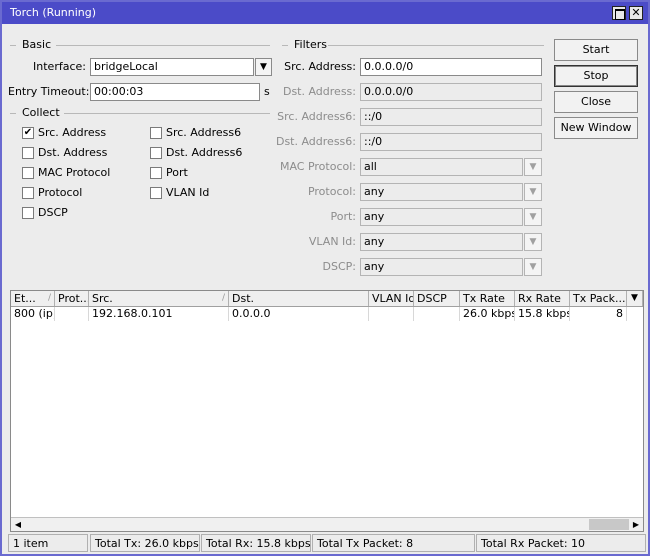 This screenshot has height=556, width=650. What do you see at coordinates (177, 173) in the screenshot?
I see `checkbox-label: Port` at bounding box center [177, 173].